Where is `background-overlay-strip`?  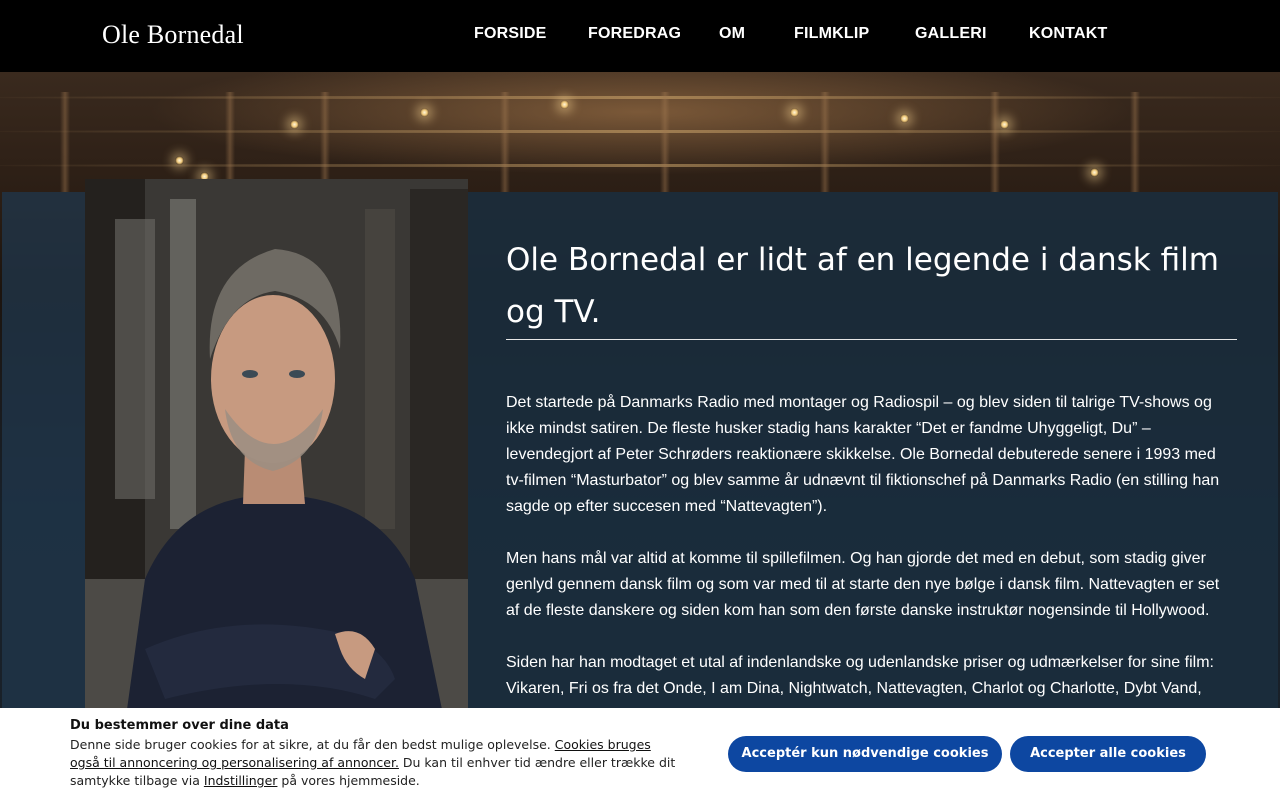 background-overlay-strip is located at coordinates (43, 457).